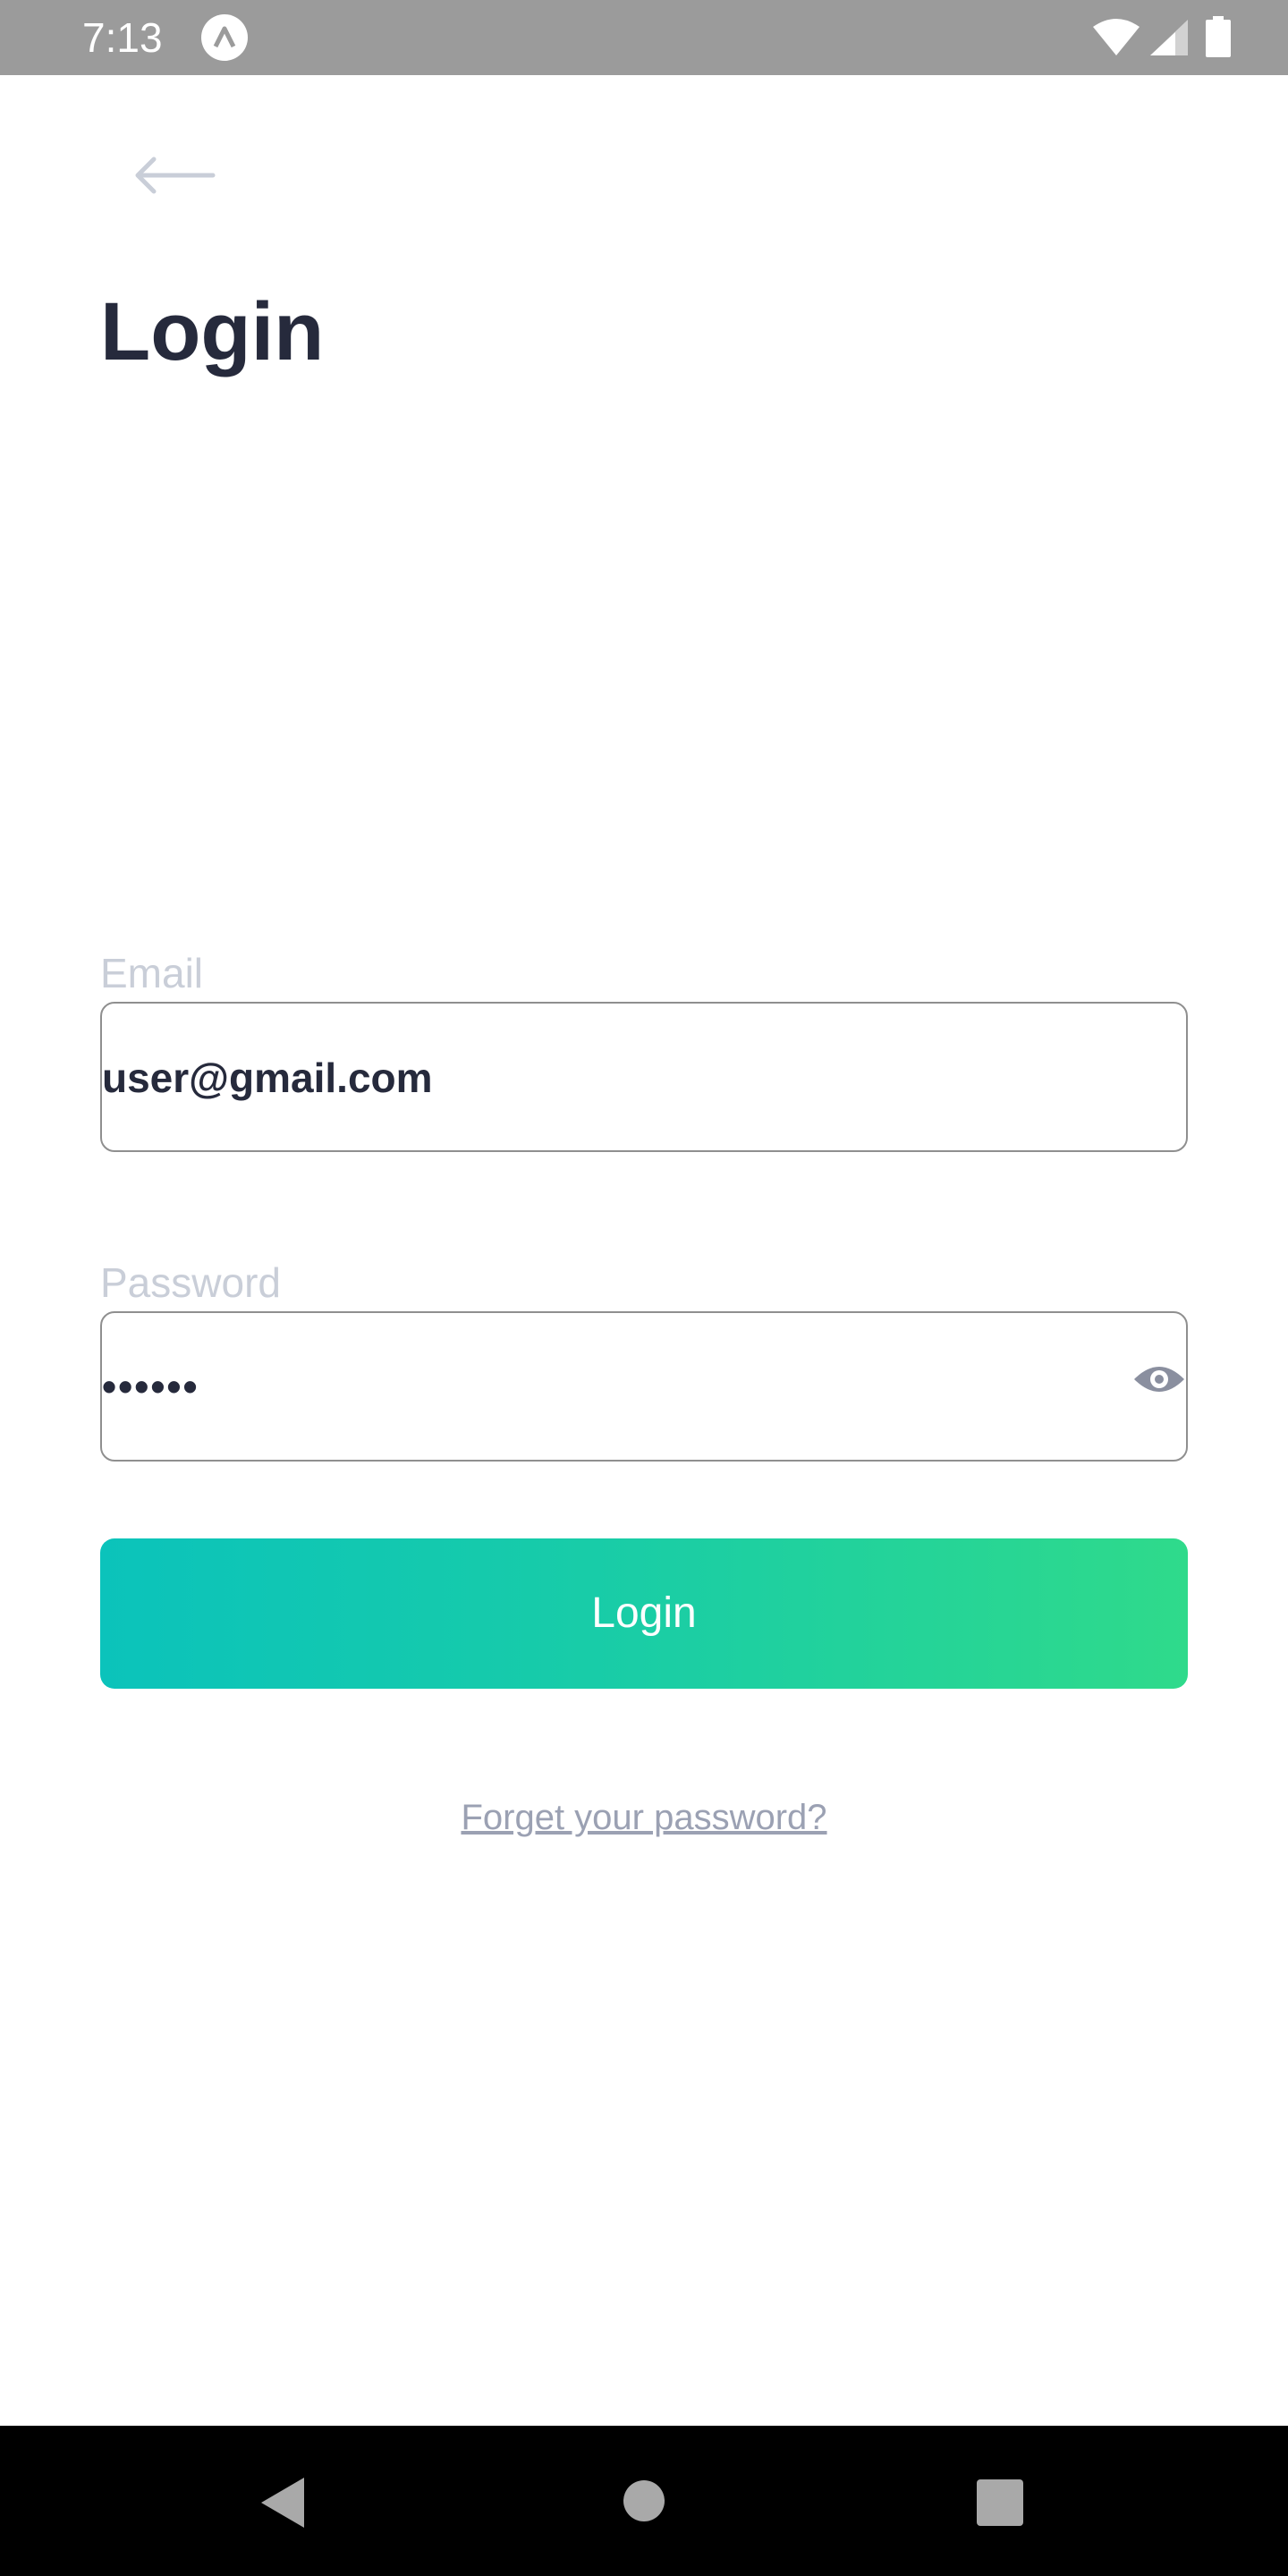 The width and height of the screenshot is (1288, 2576). I want to click on password-field: ••••••, so click(644, 1386).